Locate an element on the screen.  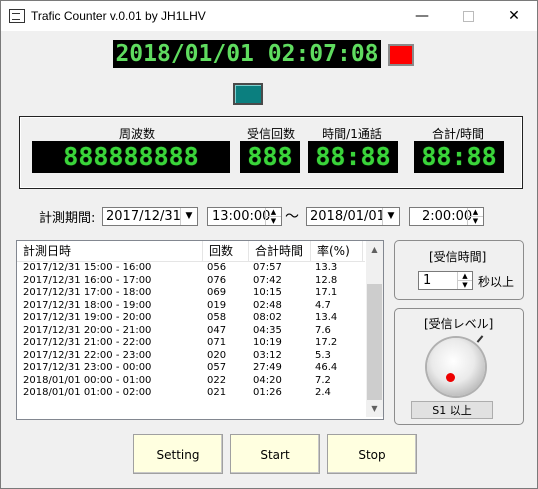
table-cell: 10:19 is located at coordinates (267, 342).